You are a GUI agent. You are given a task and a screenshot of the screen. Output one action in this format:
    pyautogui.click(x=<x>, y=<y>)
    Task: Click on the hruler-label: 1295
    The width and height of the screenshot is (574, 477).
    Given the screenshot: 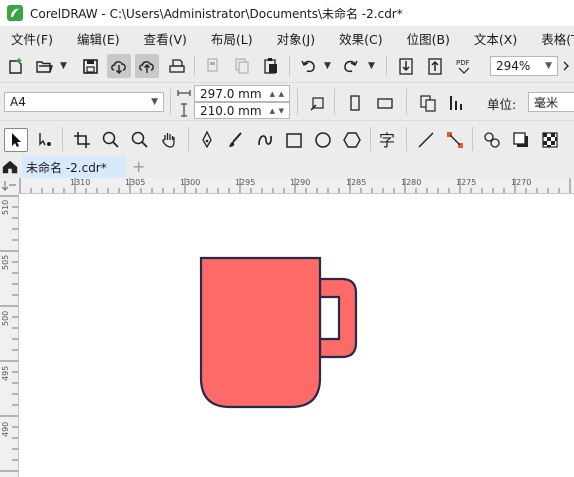 What is the action you would take?
    pyautogui.click(x=245, y=182)
    